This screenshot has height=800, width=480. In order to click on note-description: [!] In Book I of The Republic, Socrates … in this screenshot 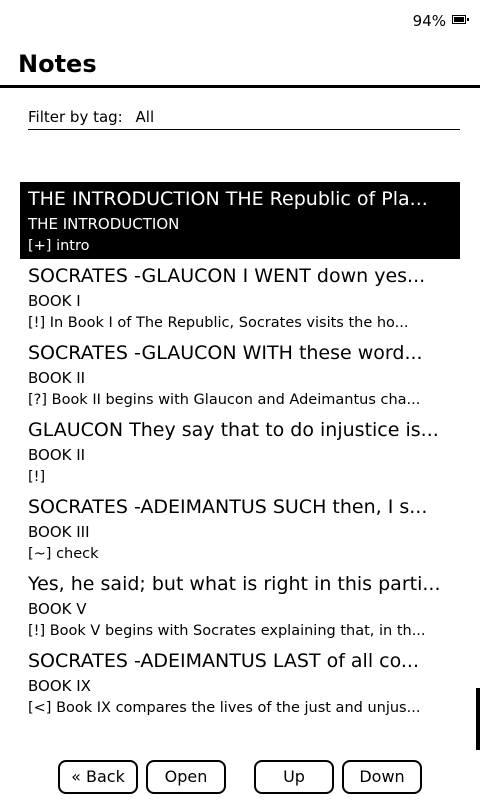, I will do `click(218, 323)`.